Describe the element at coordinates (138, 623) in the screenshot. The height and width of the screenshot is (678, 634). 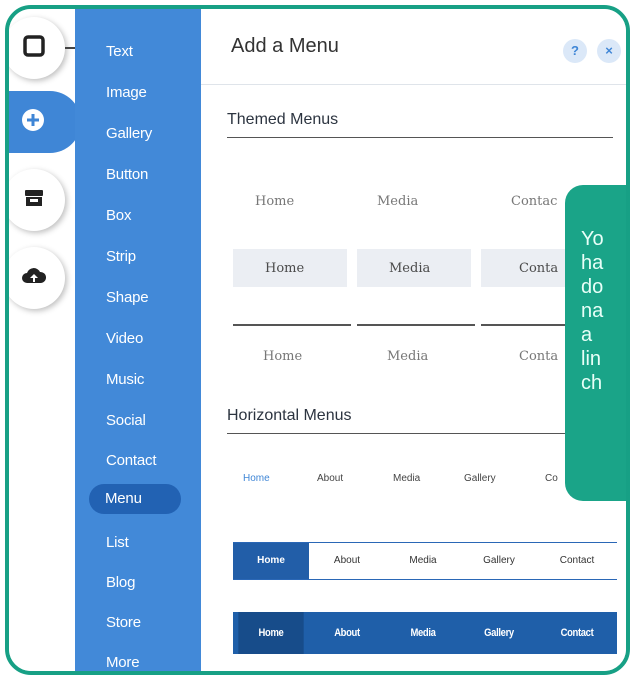
I see `category-store: Store` at that location.